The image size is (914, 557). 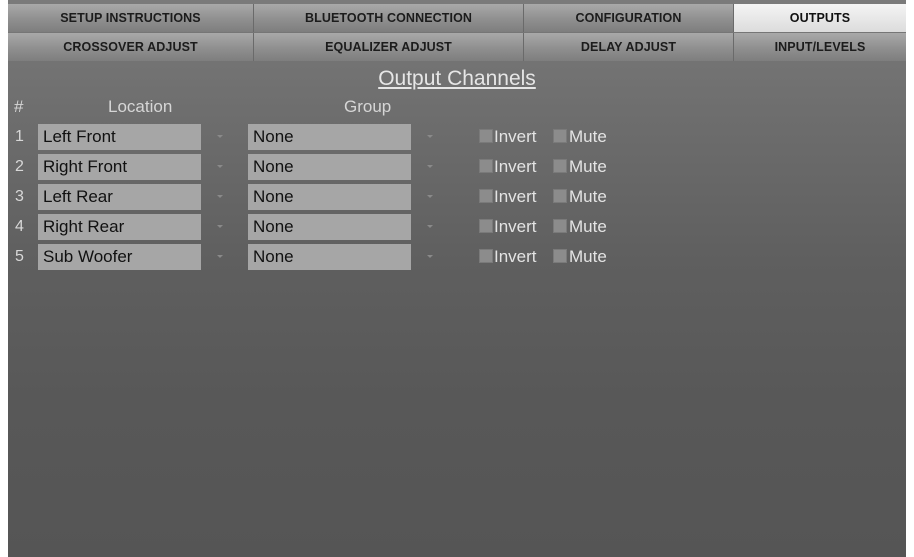 What do you see at coordinates (457, 137) in the screenshot?
I see `channel-row: 1 Left Front None Invert Mute` at bounding box center [457, 137].